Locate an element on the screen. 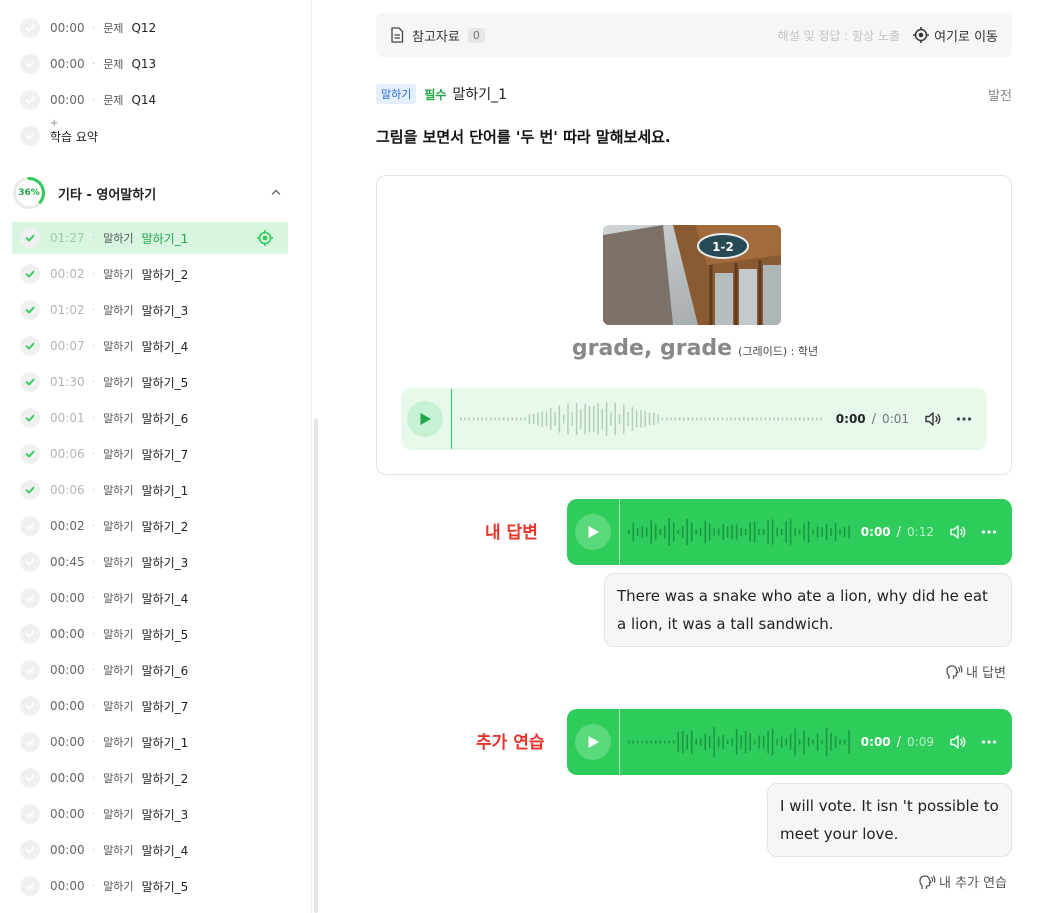 This screenshot has width=1050, height=913. my-answer-caption: 내 답변 is located at coordinates (975, 671).